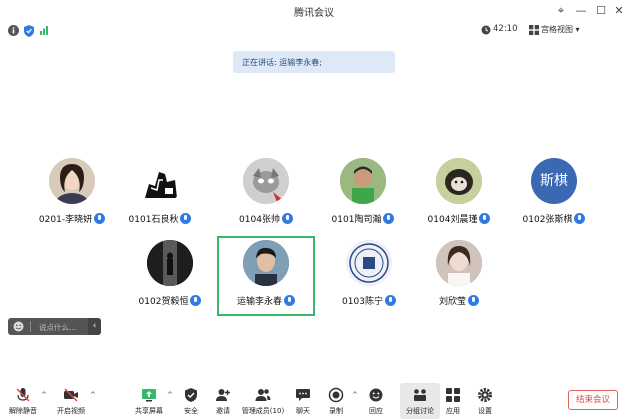  What do you see at coordinates (505, 29) in the screenshot?
I see `meeting-timer: 42:10` at bounding box center [505, 29].